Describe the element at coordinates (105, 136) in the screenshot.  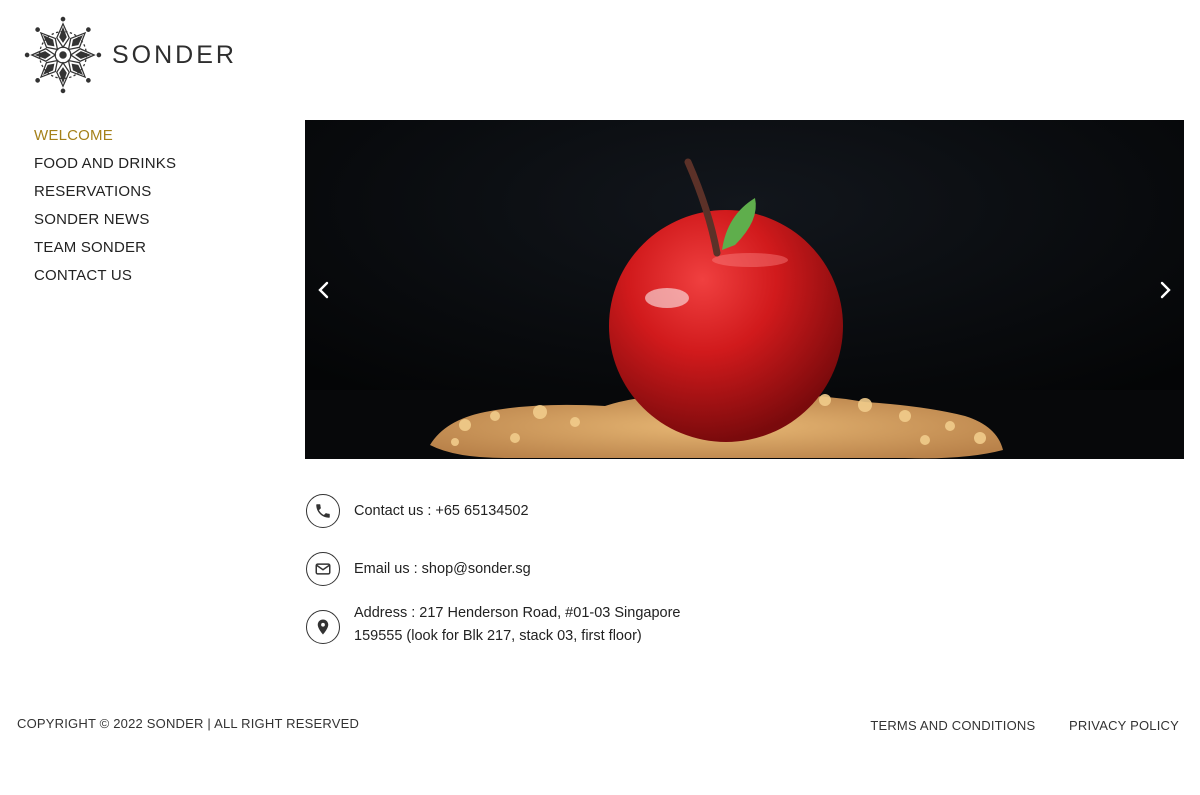
I see `nav-item-welcome: WELCOME` at that location.